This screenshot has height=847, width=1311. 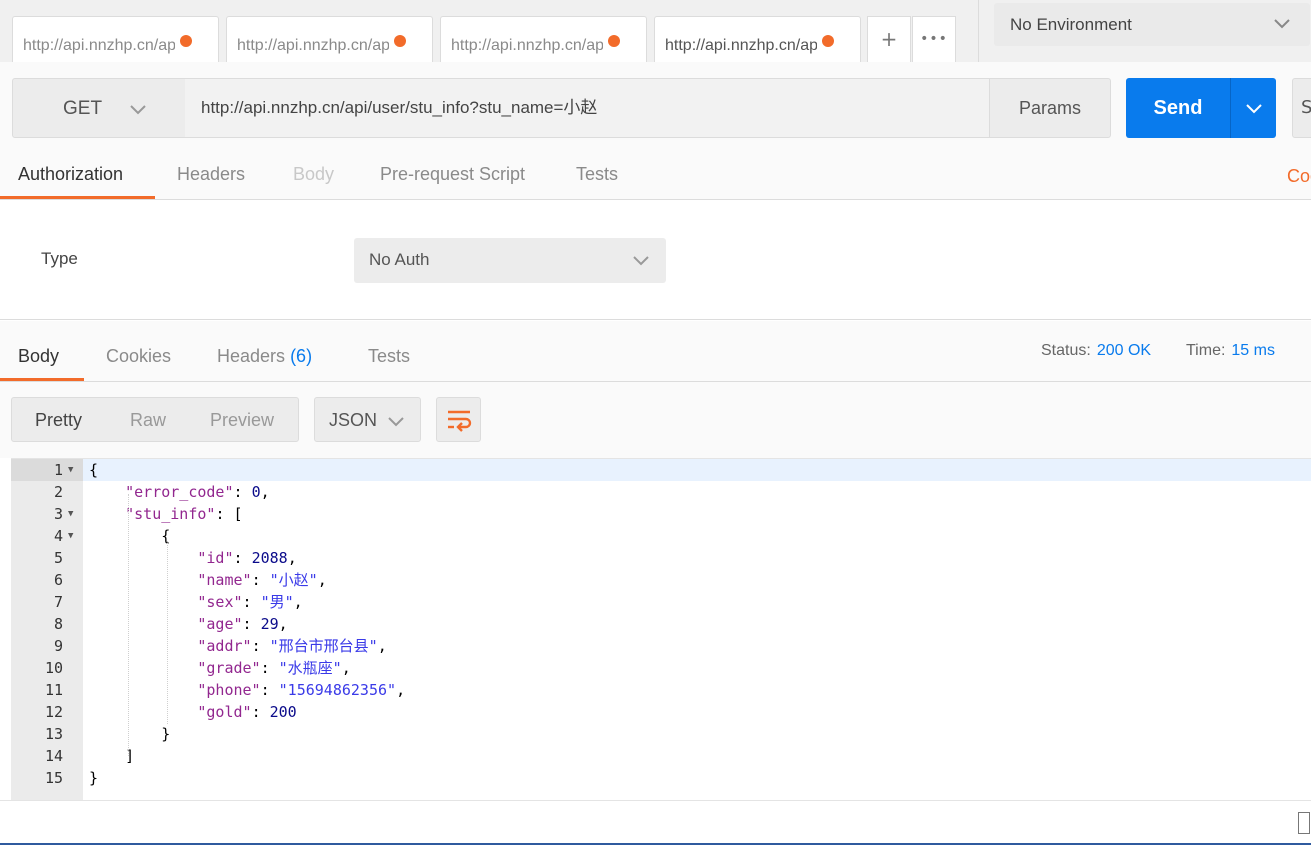 What do you see at coordinates (655, 823) in the screenshot?
I see `status-bar` at bounding box center [655, 823].